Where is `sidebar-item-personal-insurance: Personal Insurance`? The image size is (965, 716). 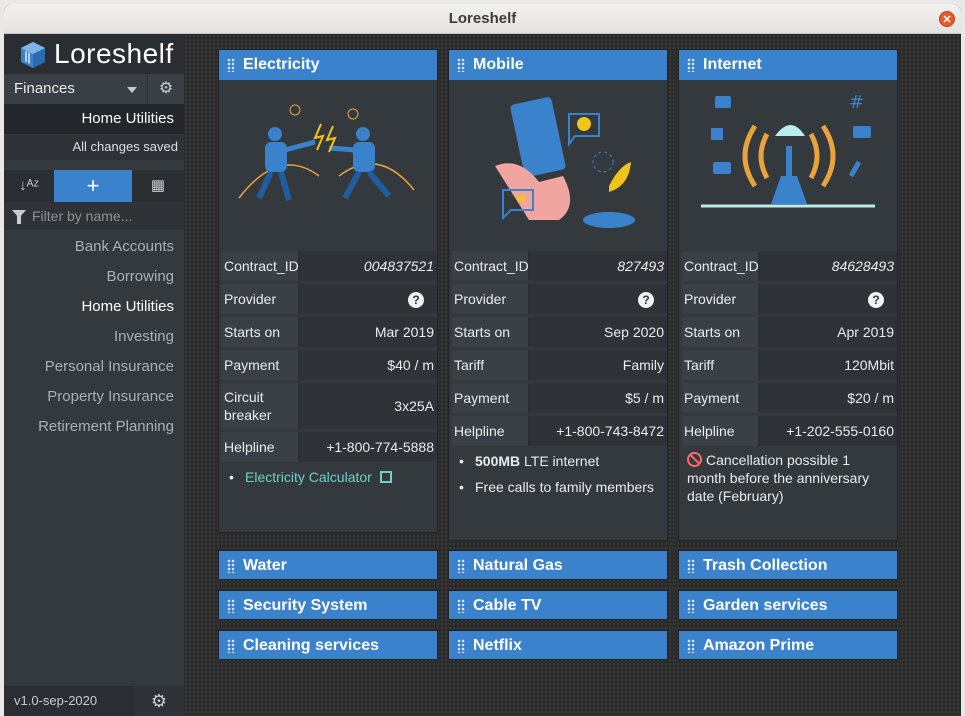 sidebar-item-personal-insurance: Personal Insurance is located at coordinates (94, 367).